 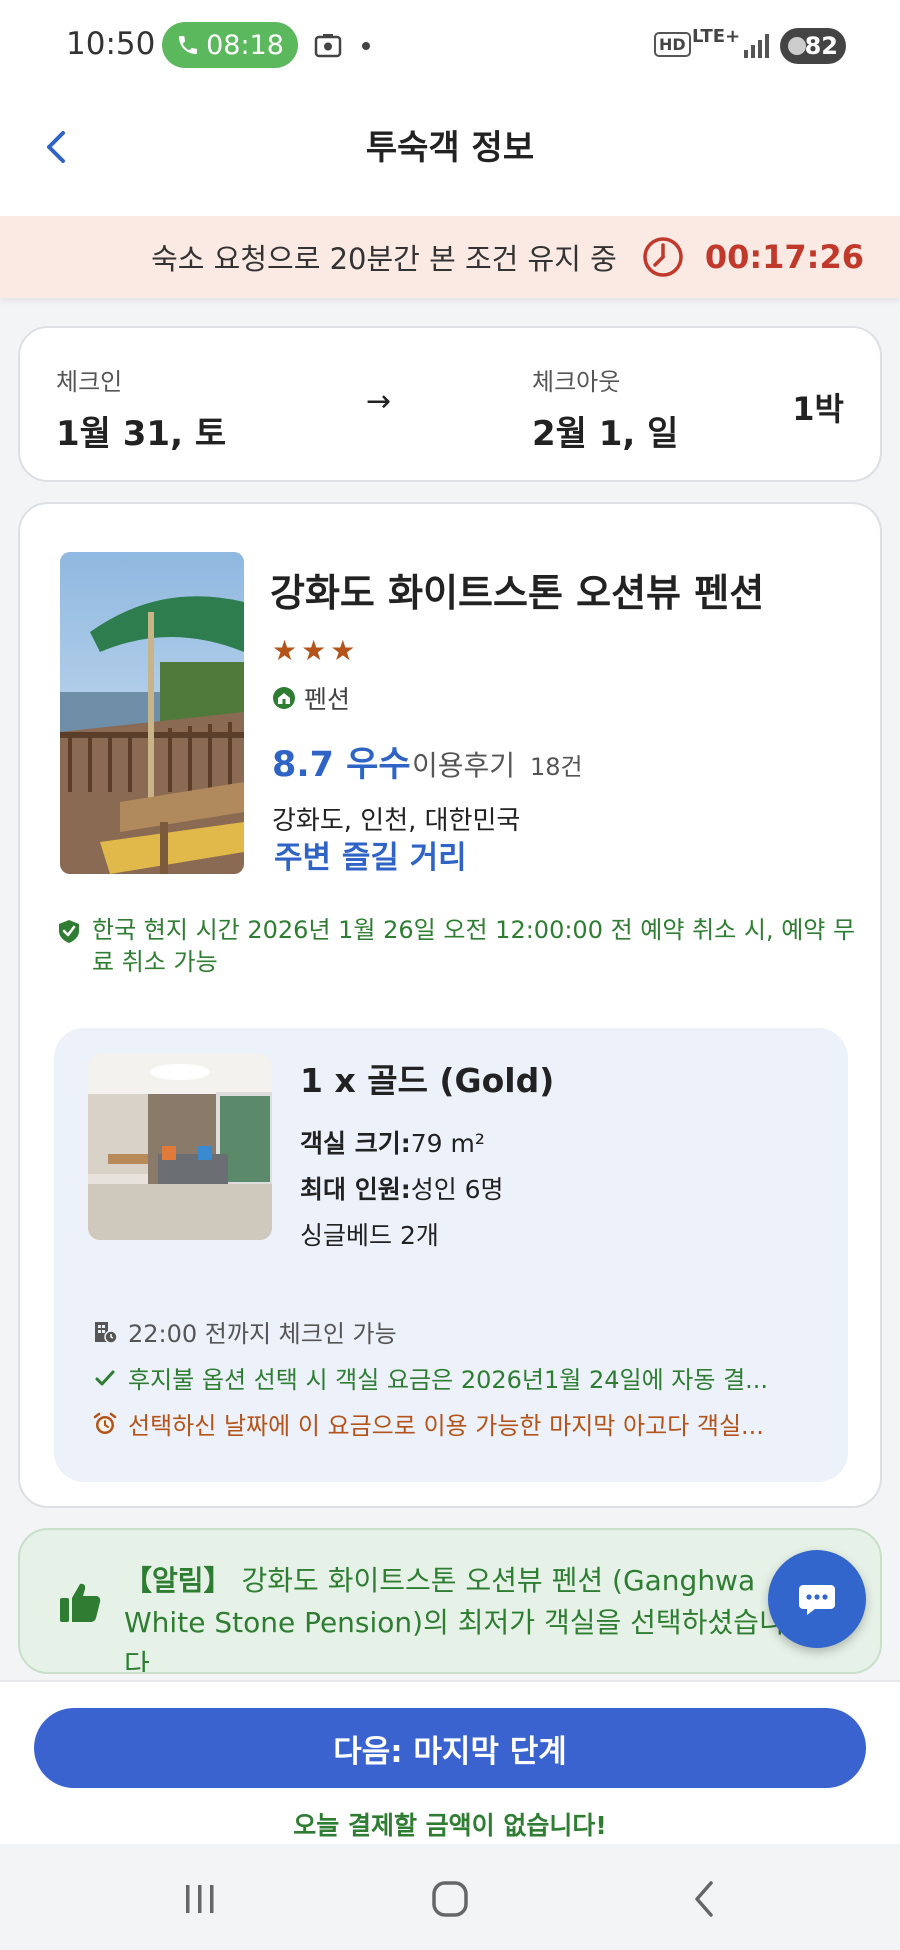 What do you see at coordinates (427, 1080) in the screenshot?
I see `room-name: 1 x 골드 (Gold)` at bounding box center [427, 1080].